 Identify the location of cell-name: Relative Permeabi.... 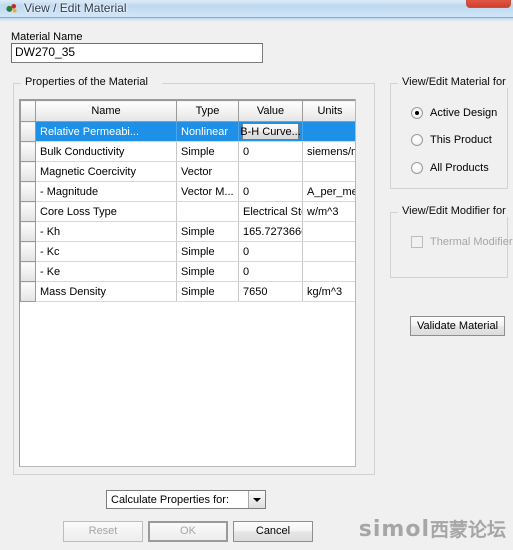
(106, 131).